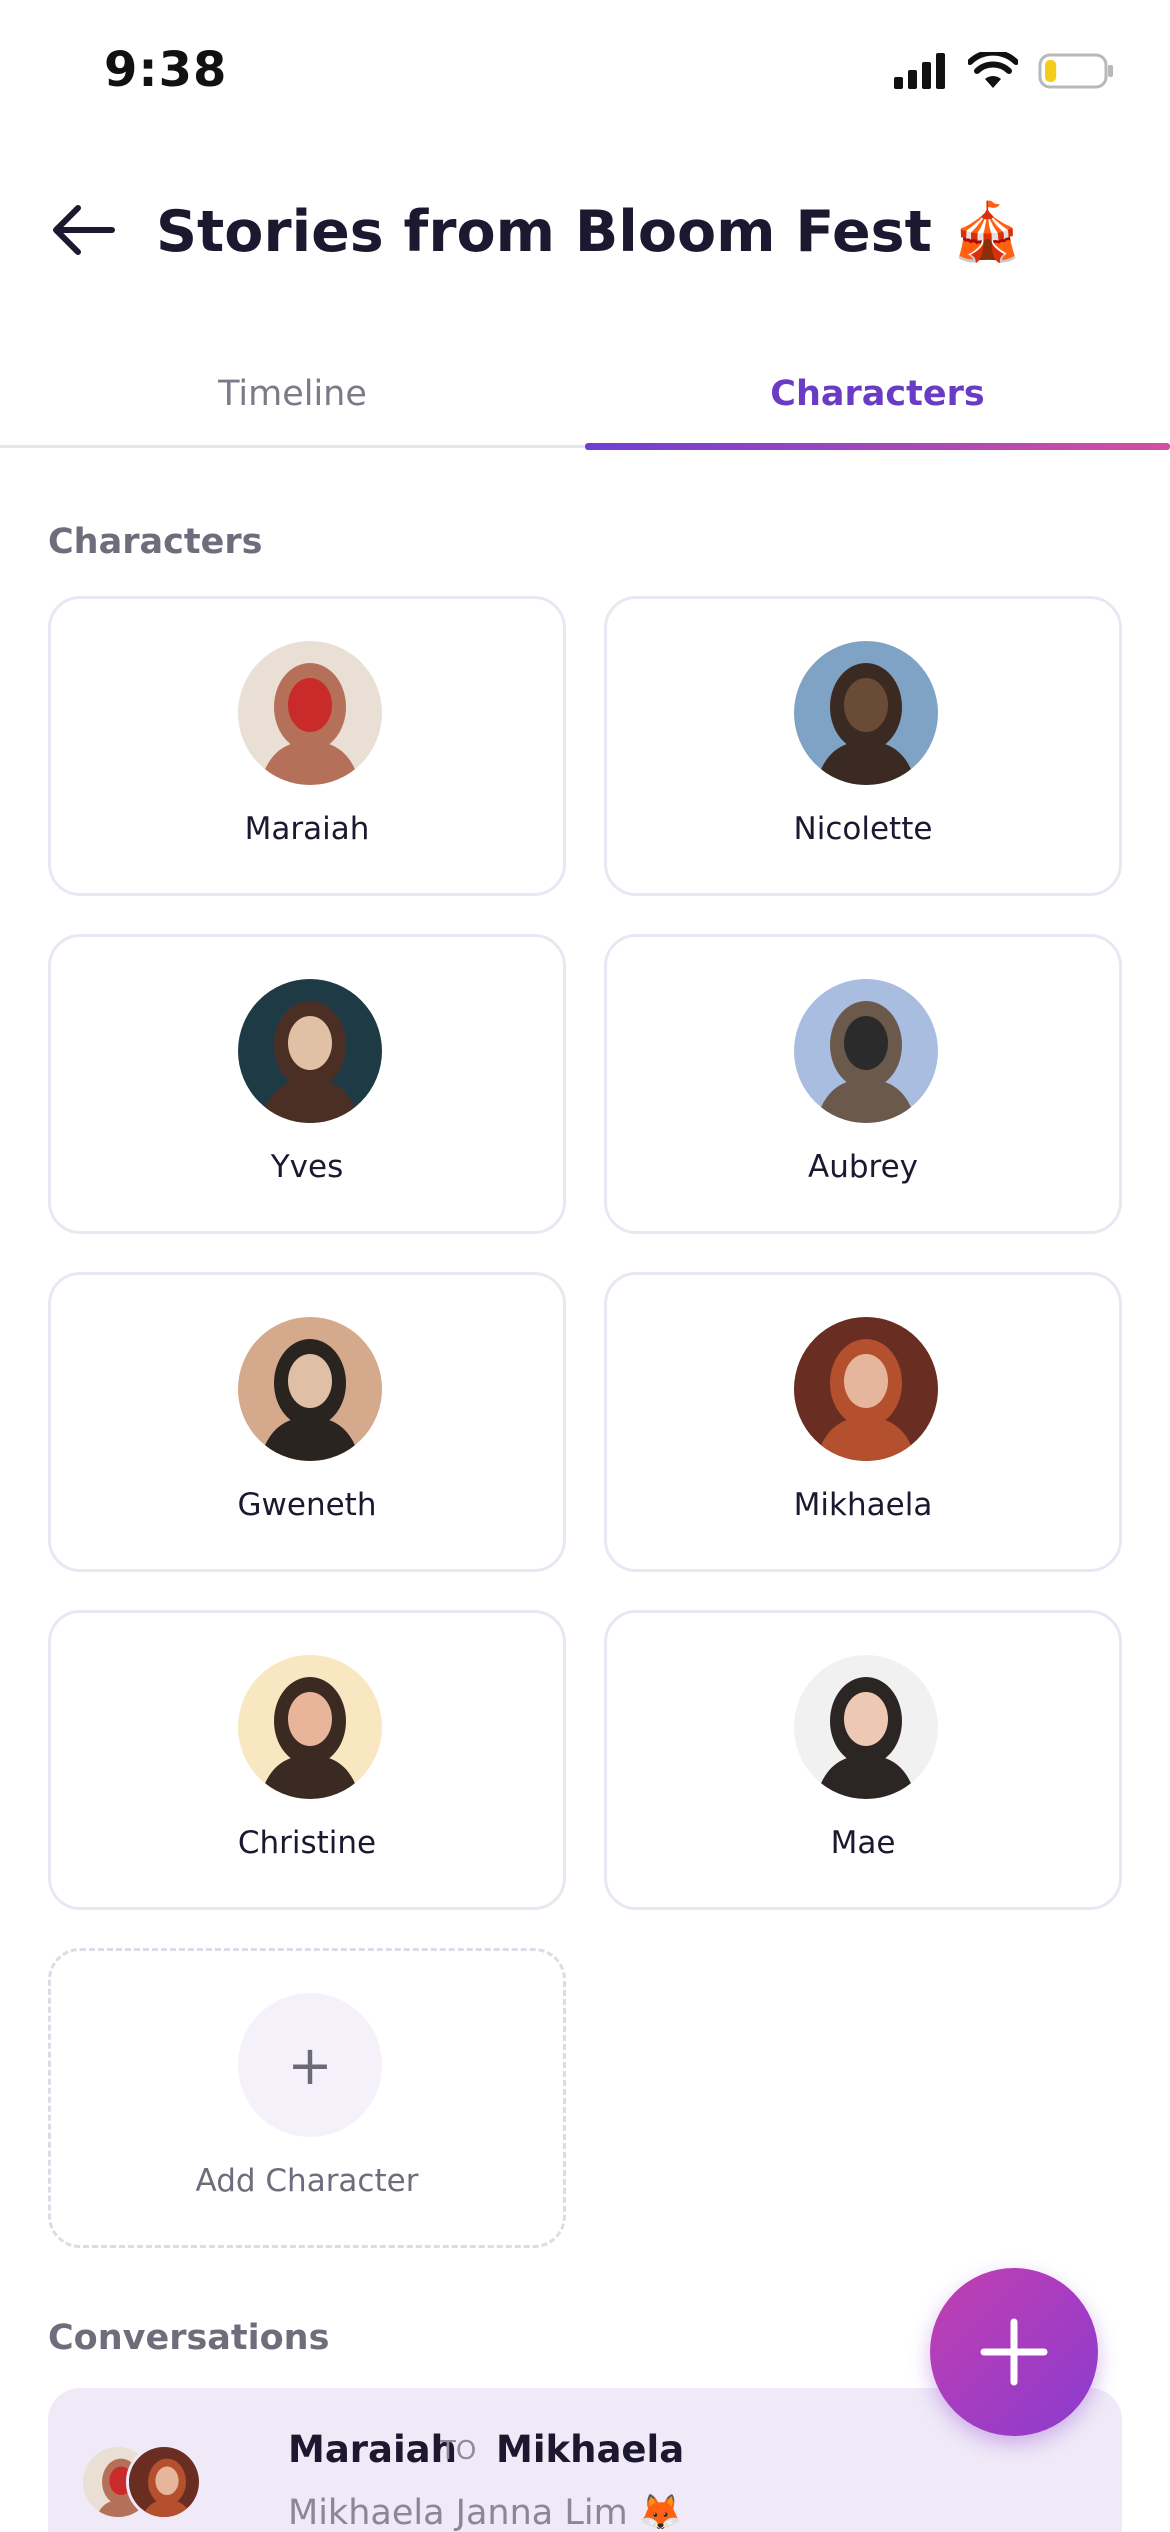 Image resolution: width=1170 pixels, height=2532 pixels. Describe the element at coordinates (877, 446) in the screenshot. I see `active-tab-indicator` at that location.